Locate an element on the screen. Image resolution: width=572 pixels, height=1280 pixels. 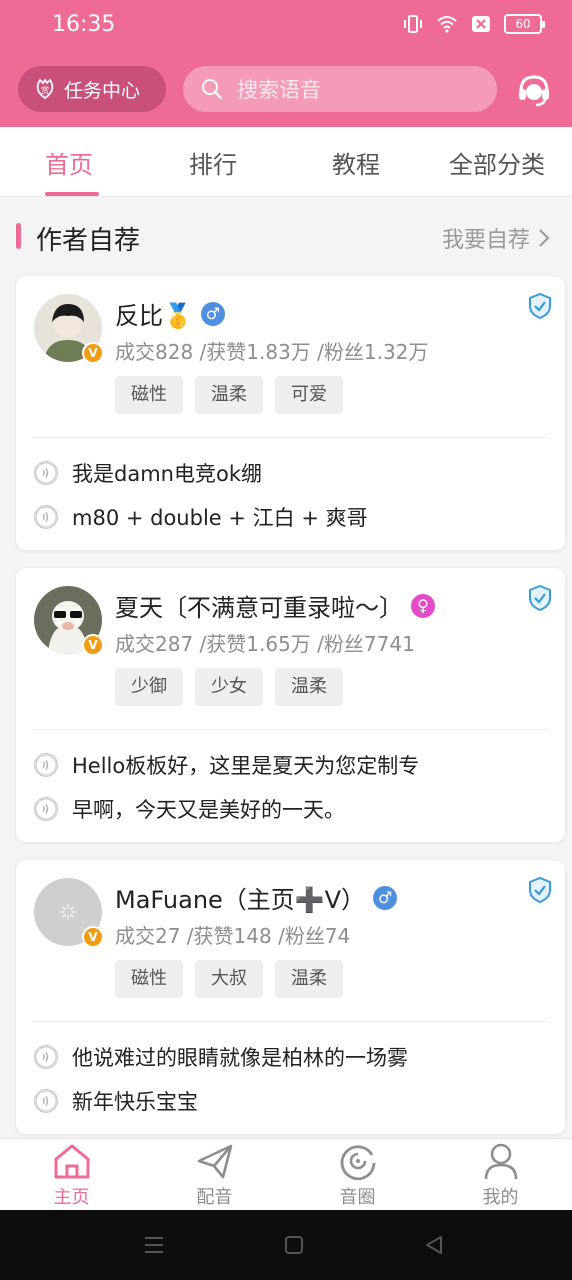
author-name-row: 反比🥇 ♂ is located at coordinates (170, 313).